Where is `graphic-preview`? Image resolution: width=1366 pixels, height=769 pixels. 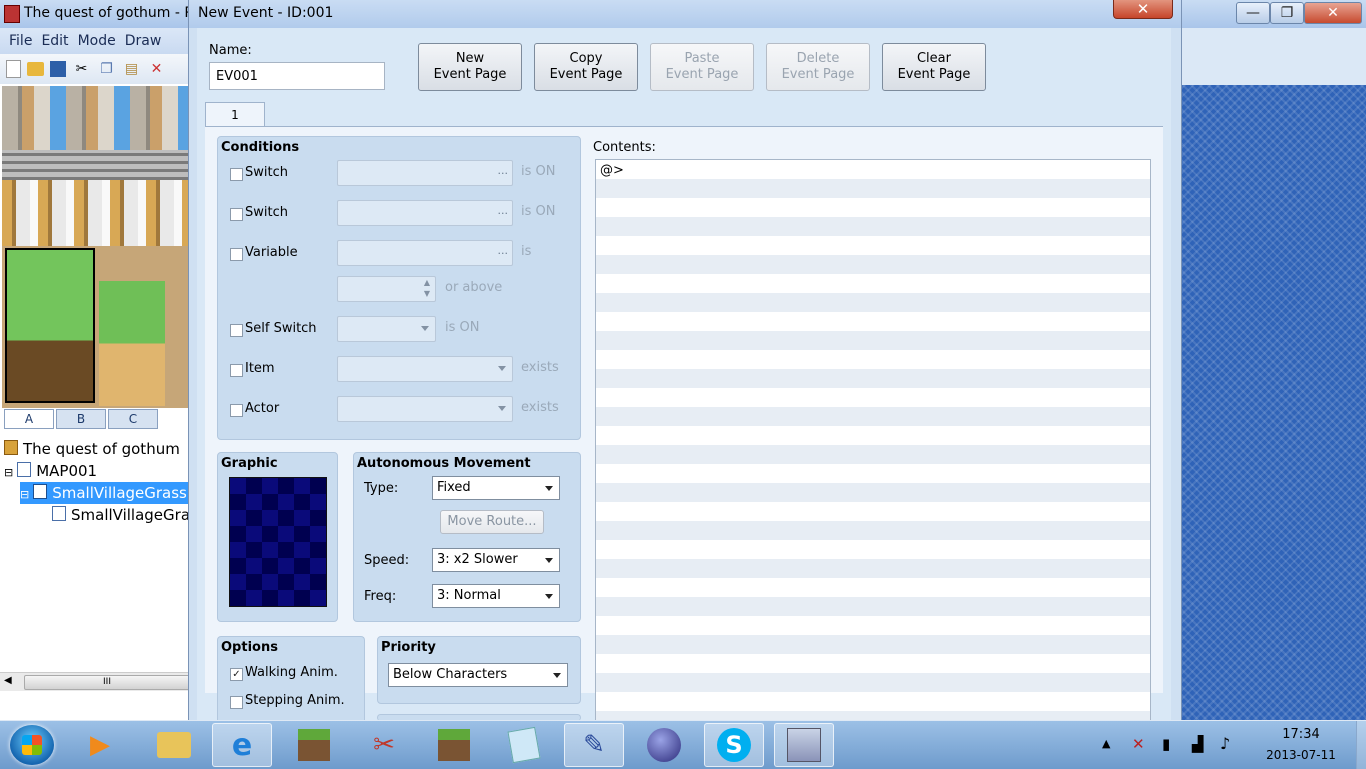
graphic-preview is located at coordinates (278, 542).